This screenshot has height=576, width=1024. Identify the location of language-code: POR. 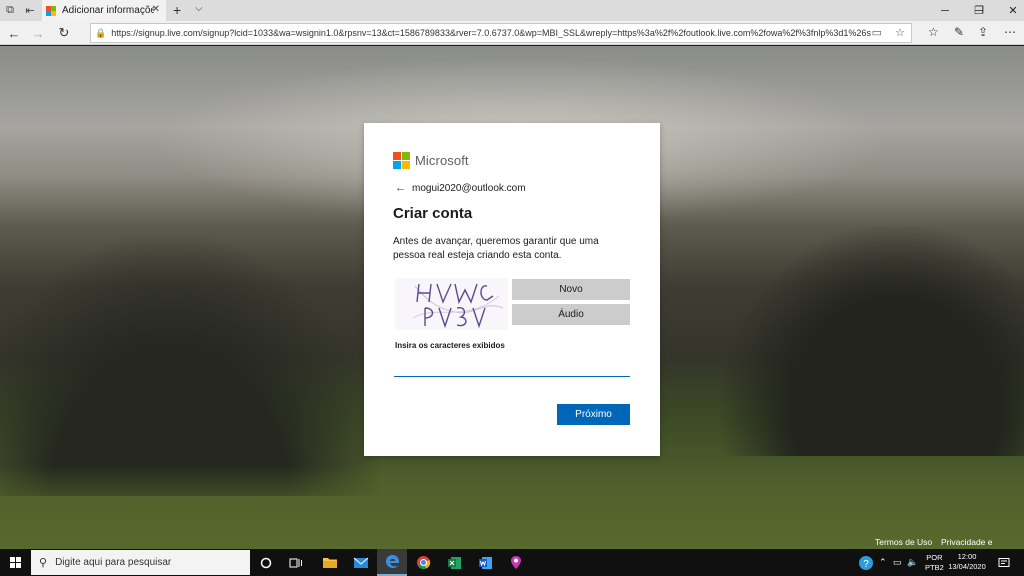
(934, 557).